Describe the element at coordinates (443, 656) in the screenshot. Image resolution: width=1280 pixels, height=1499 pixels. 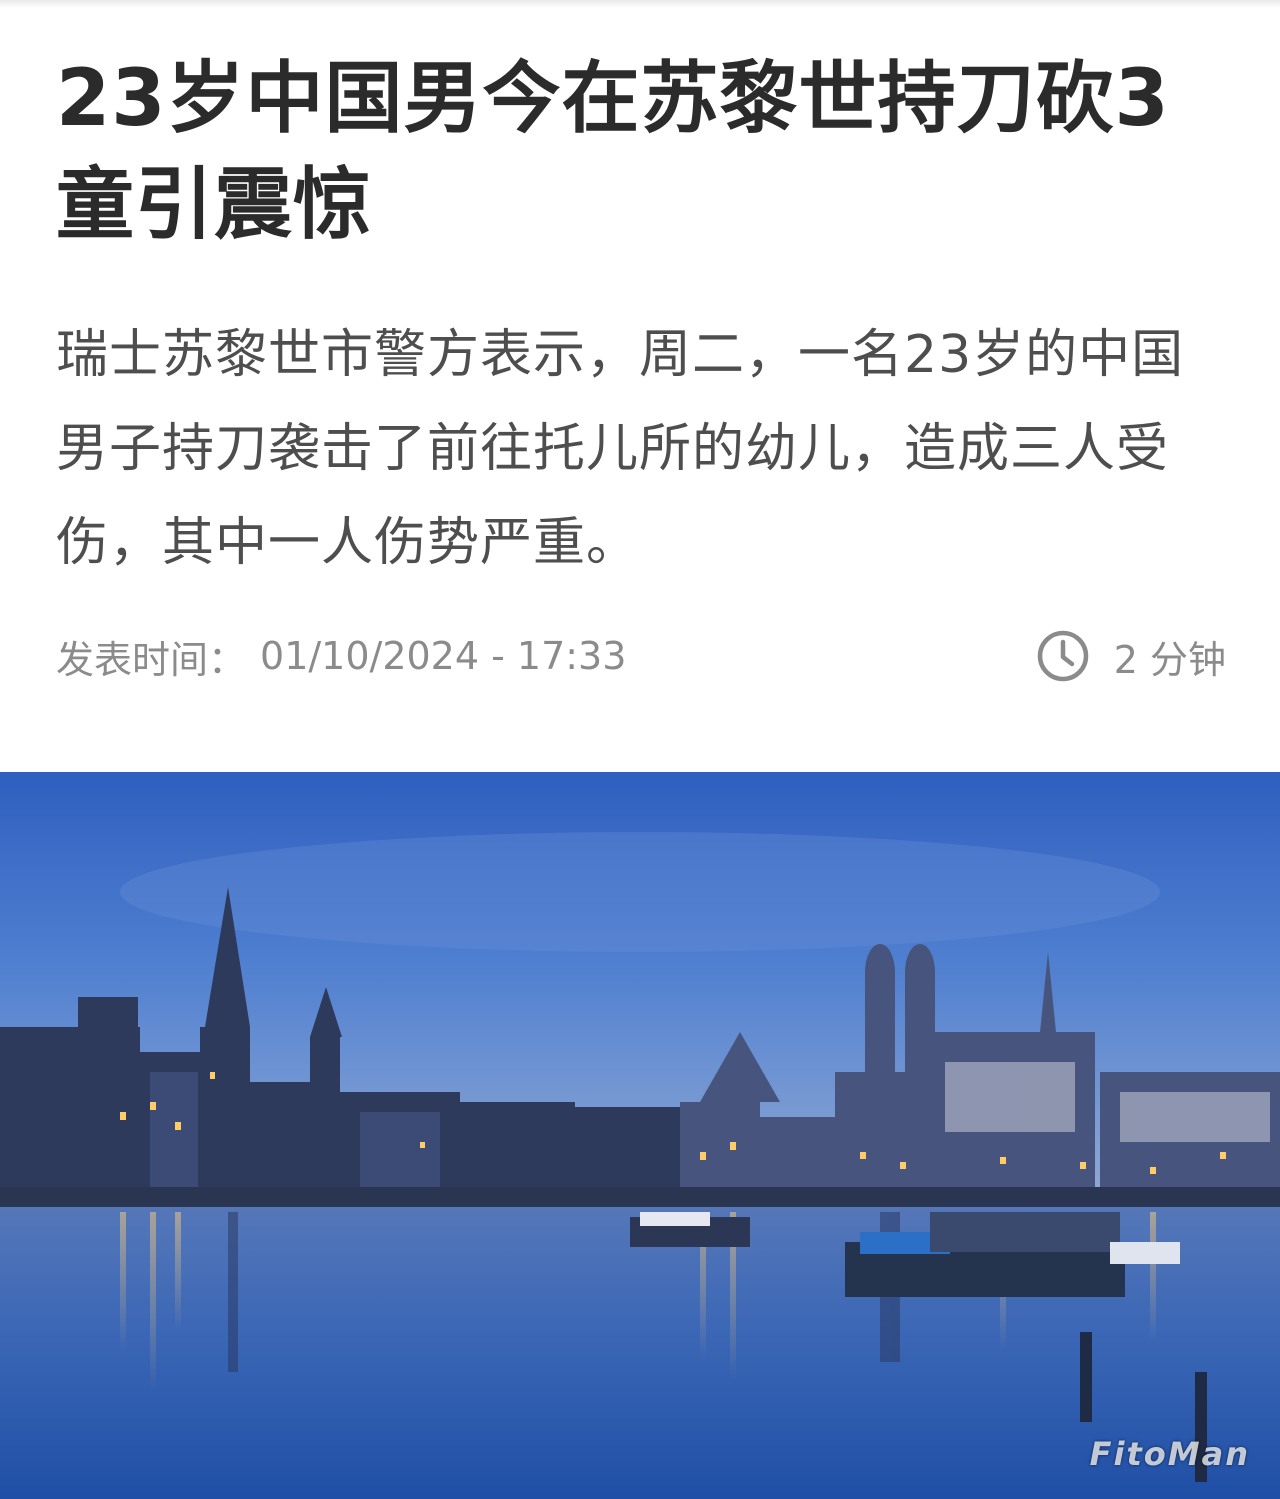
I see `publish-datetime: 01/10/2024 - 17:33` at that location.